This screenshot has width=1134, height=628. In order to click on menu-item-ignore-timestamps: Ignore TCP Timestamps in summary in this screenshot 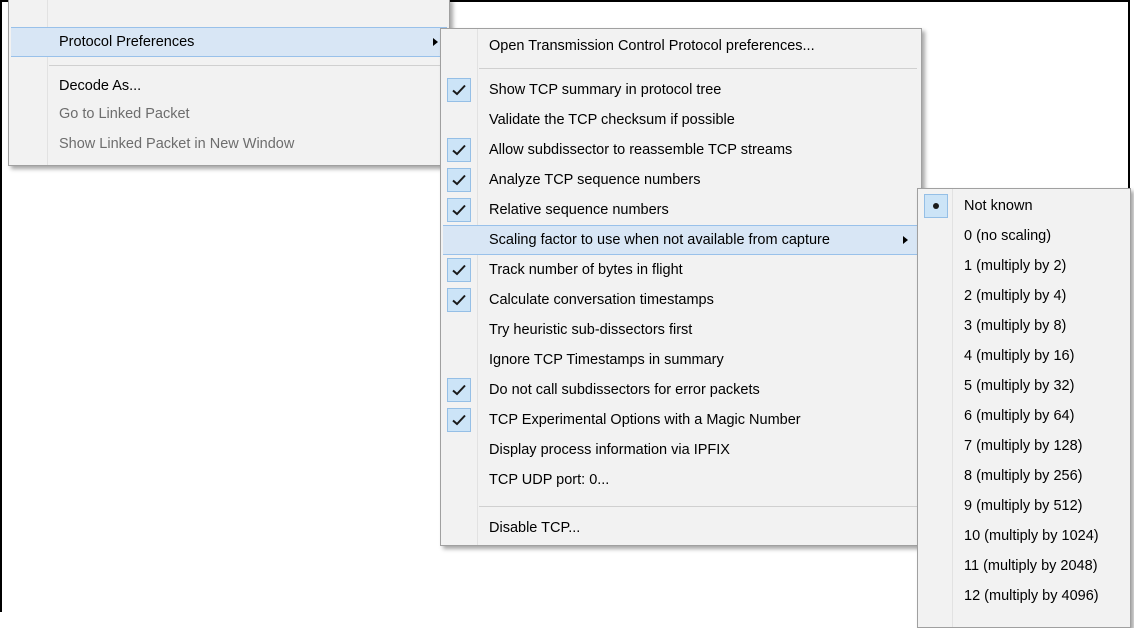, I will do `click(681, 360)`.